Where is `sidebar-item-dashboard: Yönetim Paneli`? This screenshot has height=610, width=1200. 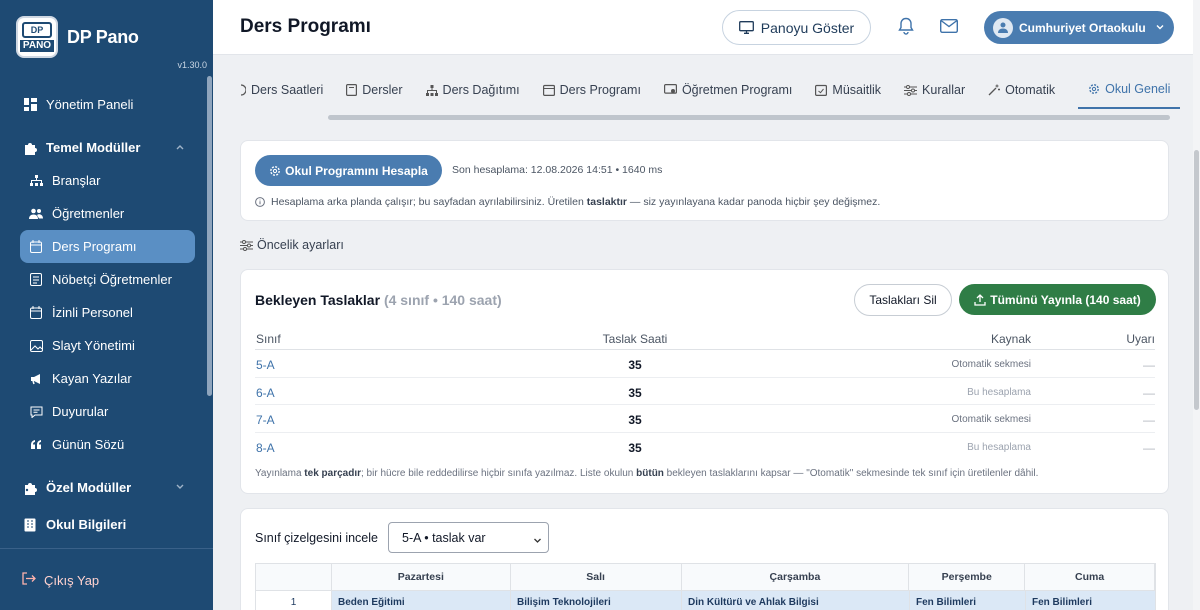 sidebar-item-dashboard: Yönetim Paneli is located at coordinates (102, 104).